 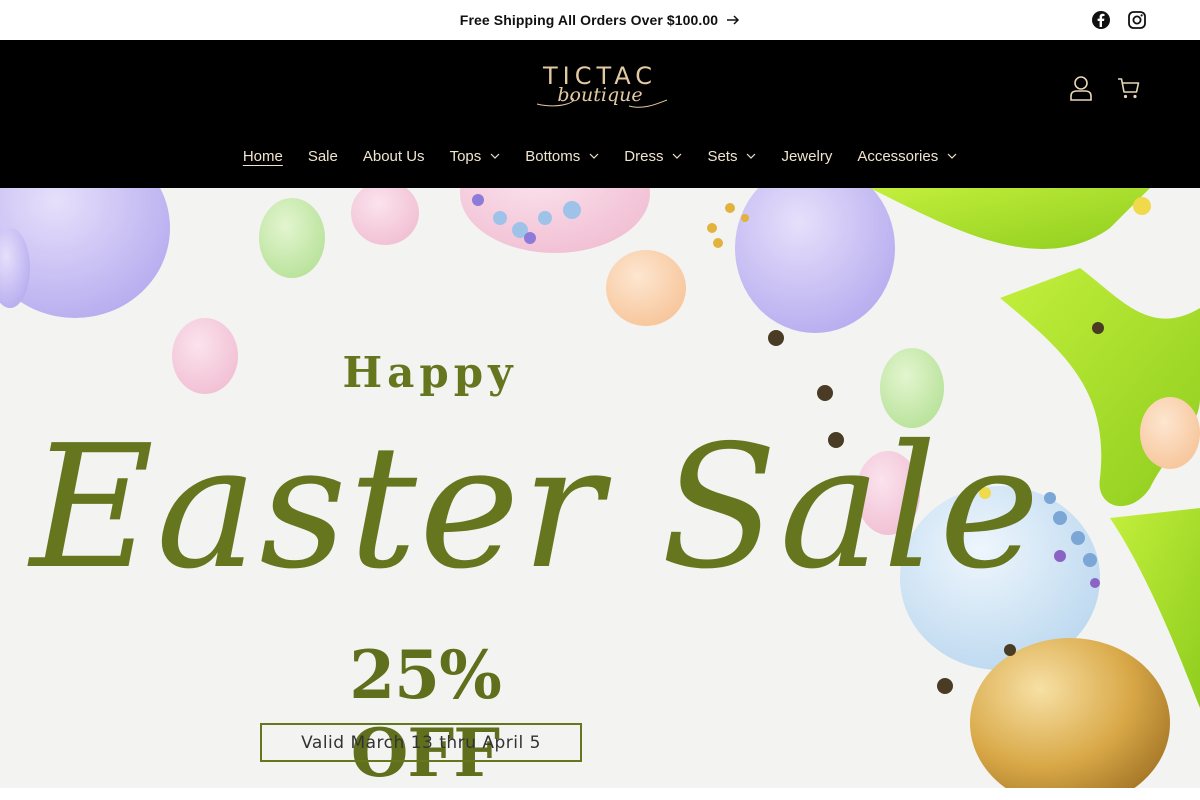 I want to click on nav-label: About Us, so click(x=393, y=156).